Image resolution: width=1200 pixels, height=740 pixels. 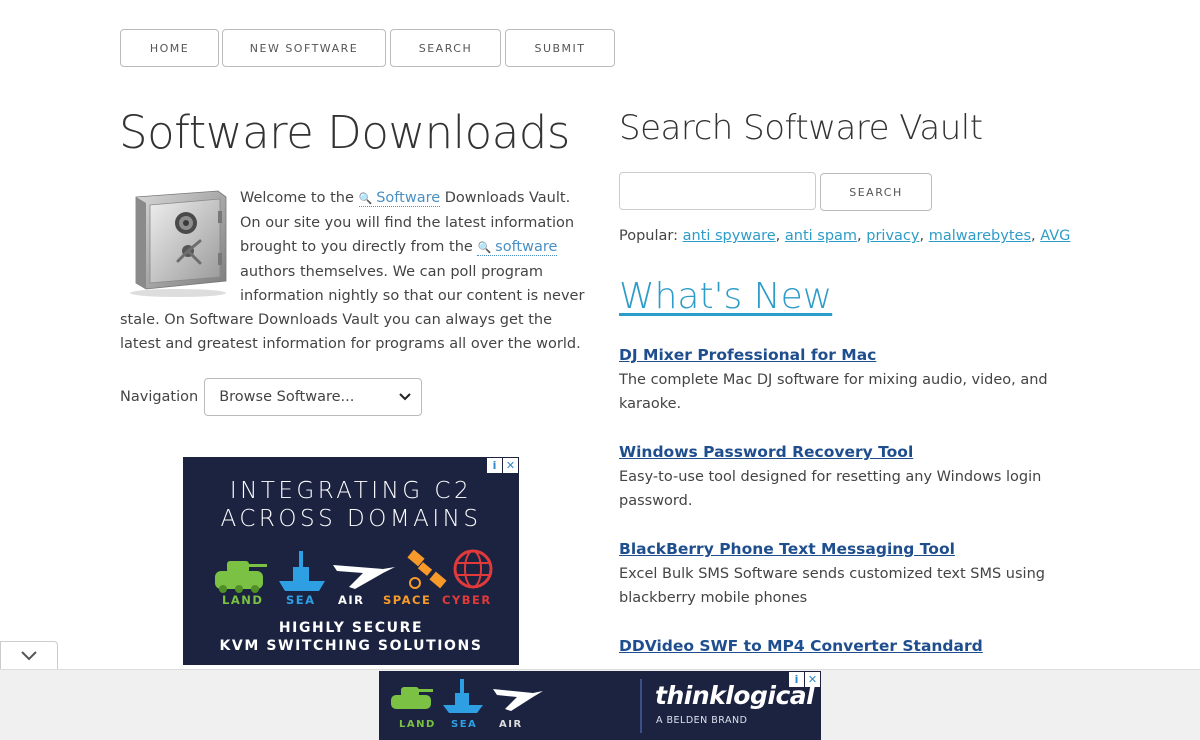 What do you see at coordinates (801, 128) in the screenshot?
I see `search-title: Search Software Vault` at bounding box center [801, 128].